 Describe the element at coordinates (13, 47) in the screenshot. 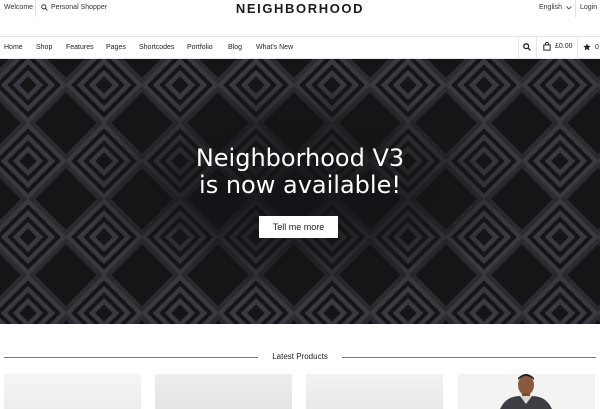

I see `nav-item-home: Home` at that location.